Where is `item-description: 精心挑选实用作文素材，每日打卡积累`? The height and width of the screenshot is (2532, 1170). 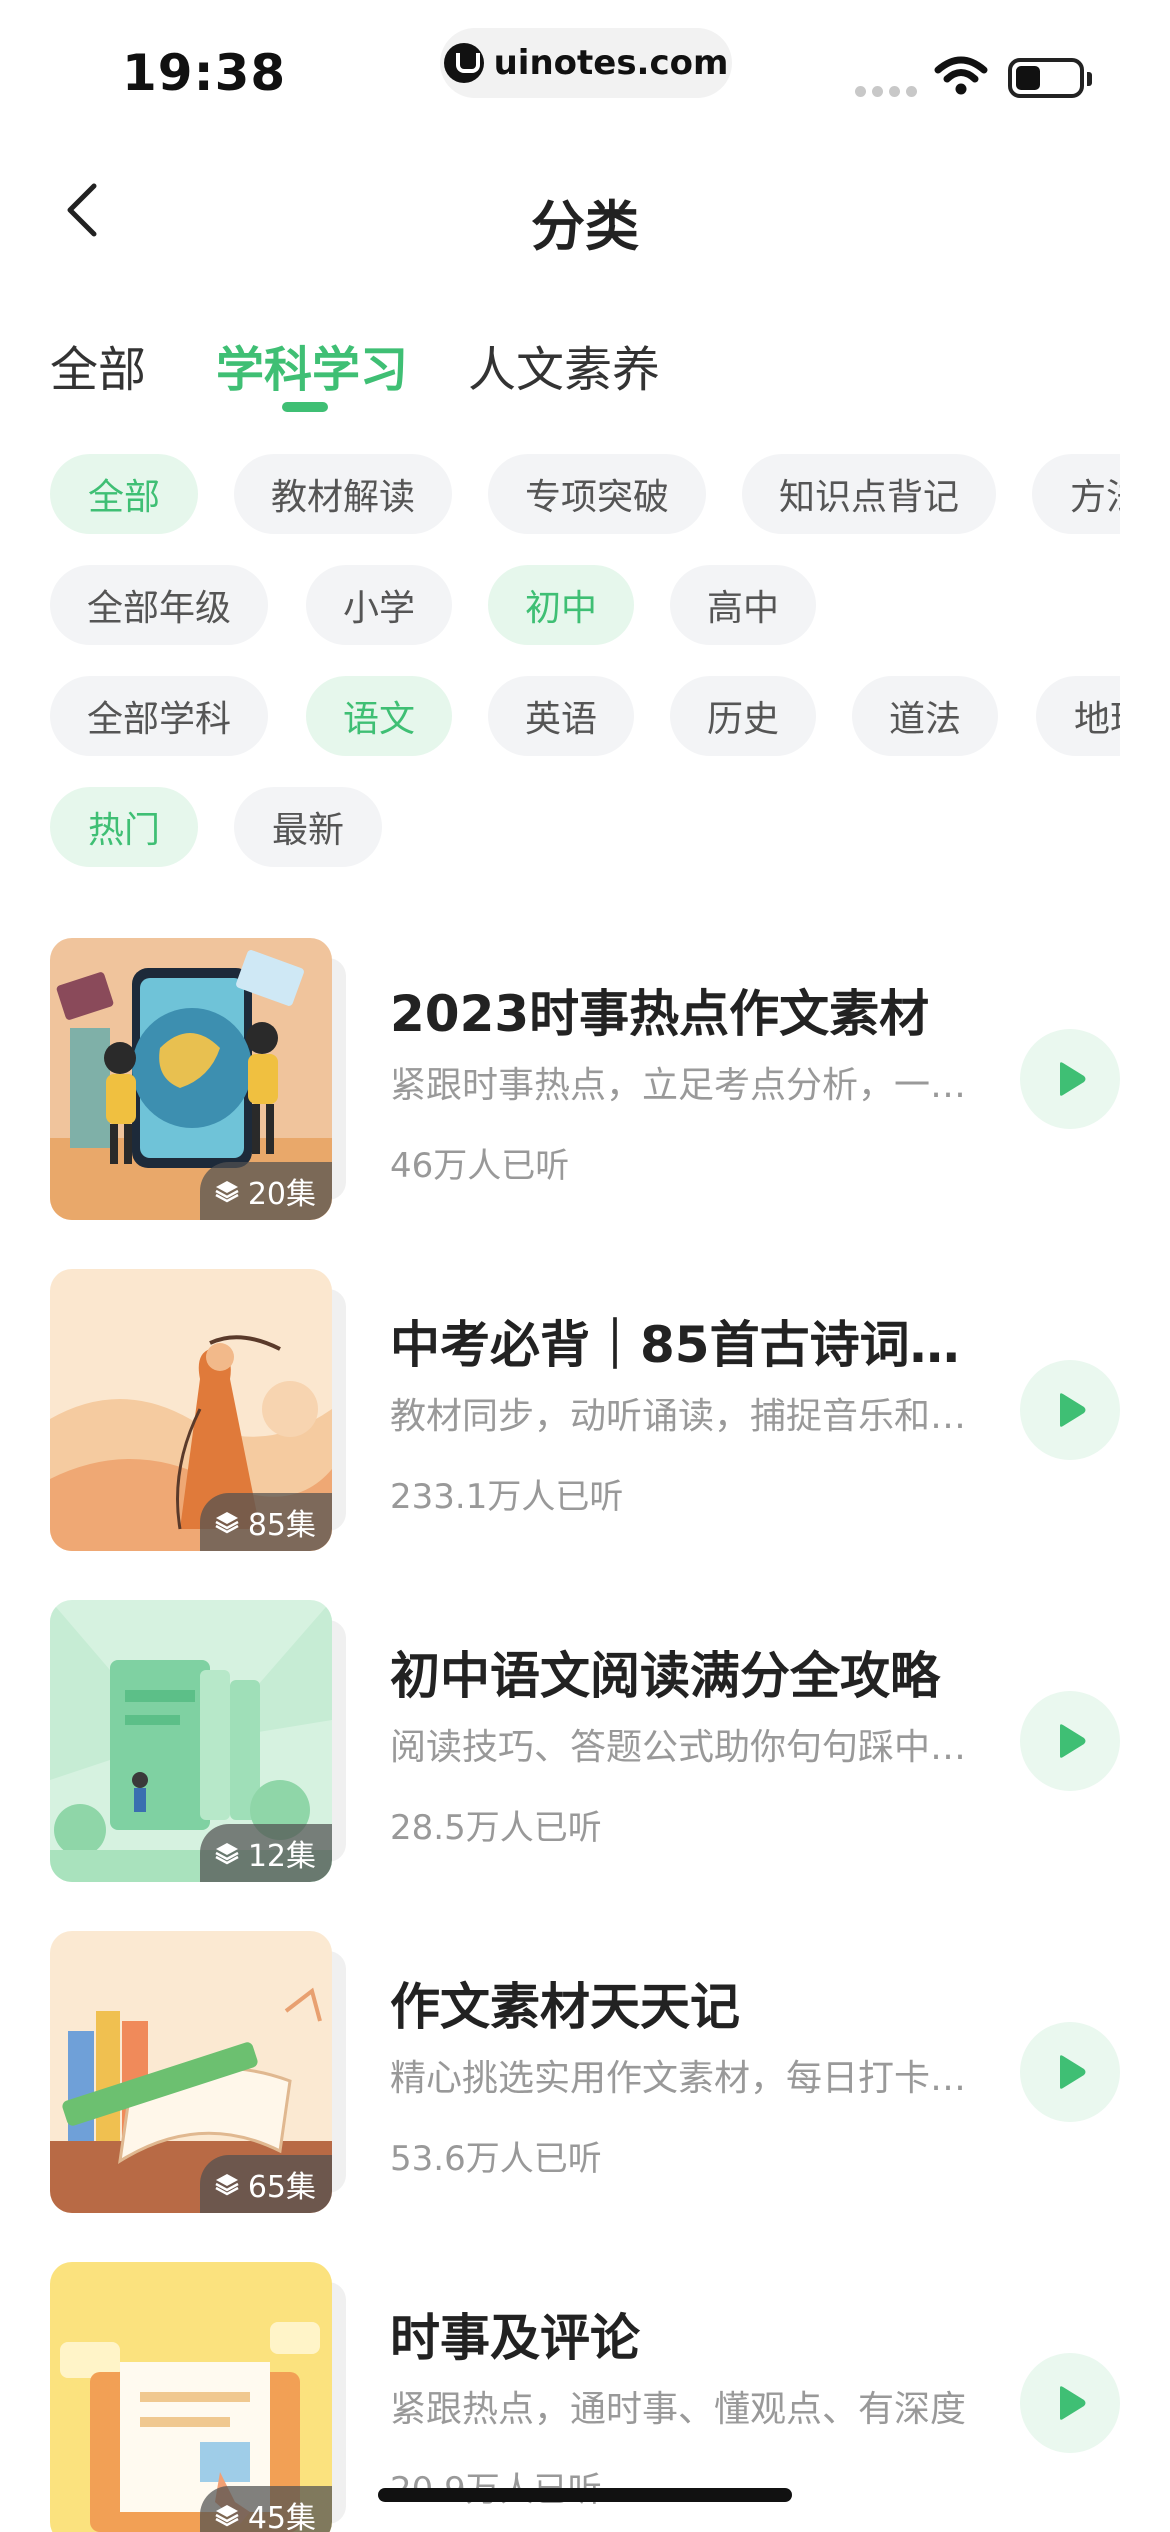 item-description: 精心挑选实用作文素材，每日打卡积累 is located at coordinates (680, 2078).